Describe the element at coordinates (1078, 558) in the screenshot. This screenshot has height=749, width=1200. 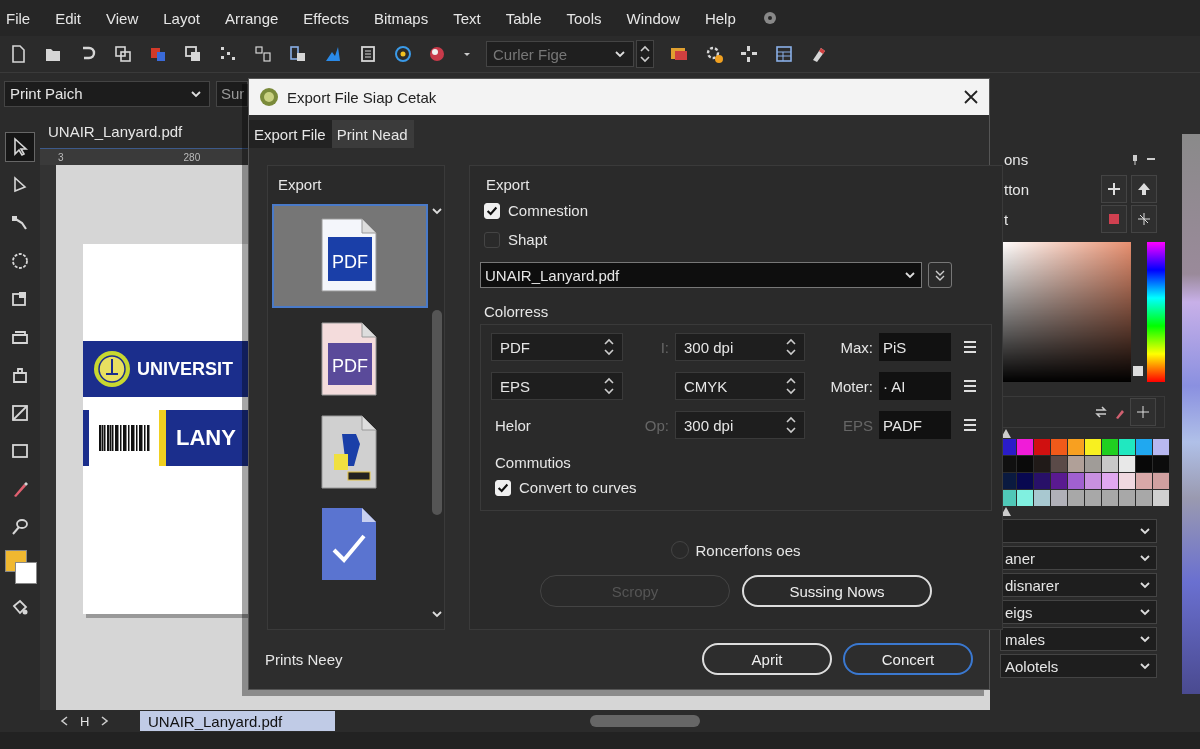
I see `dropdown: aner` at that location.